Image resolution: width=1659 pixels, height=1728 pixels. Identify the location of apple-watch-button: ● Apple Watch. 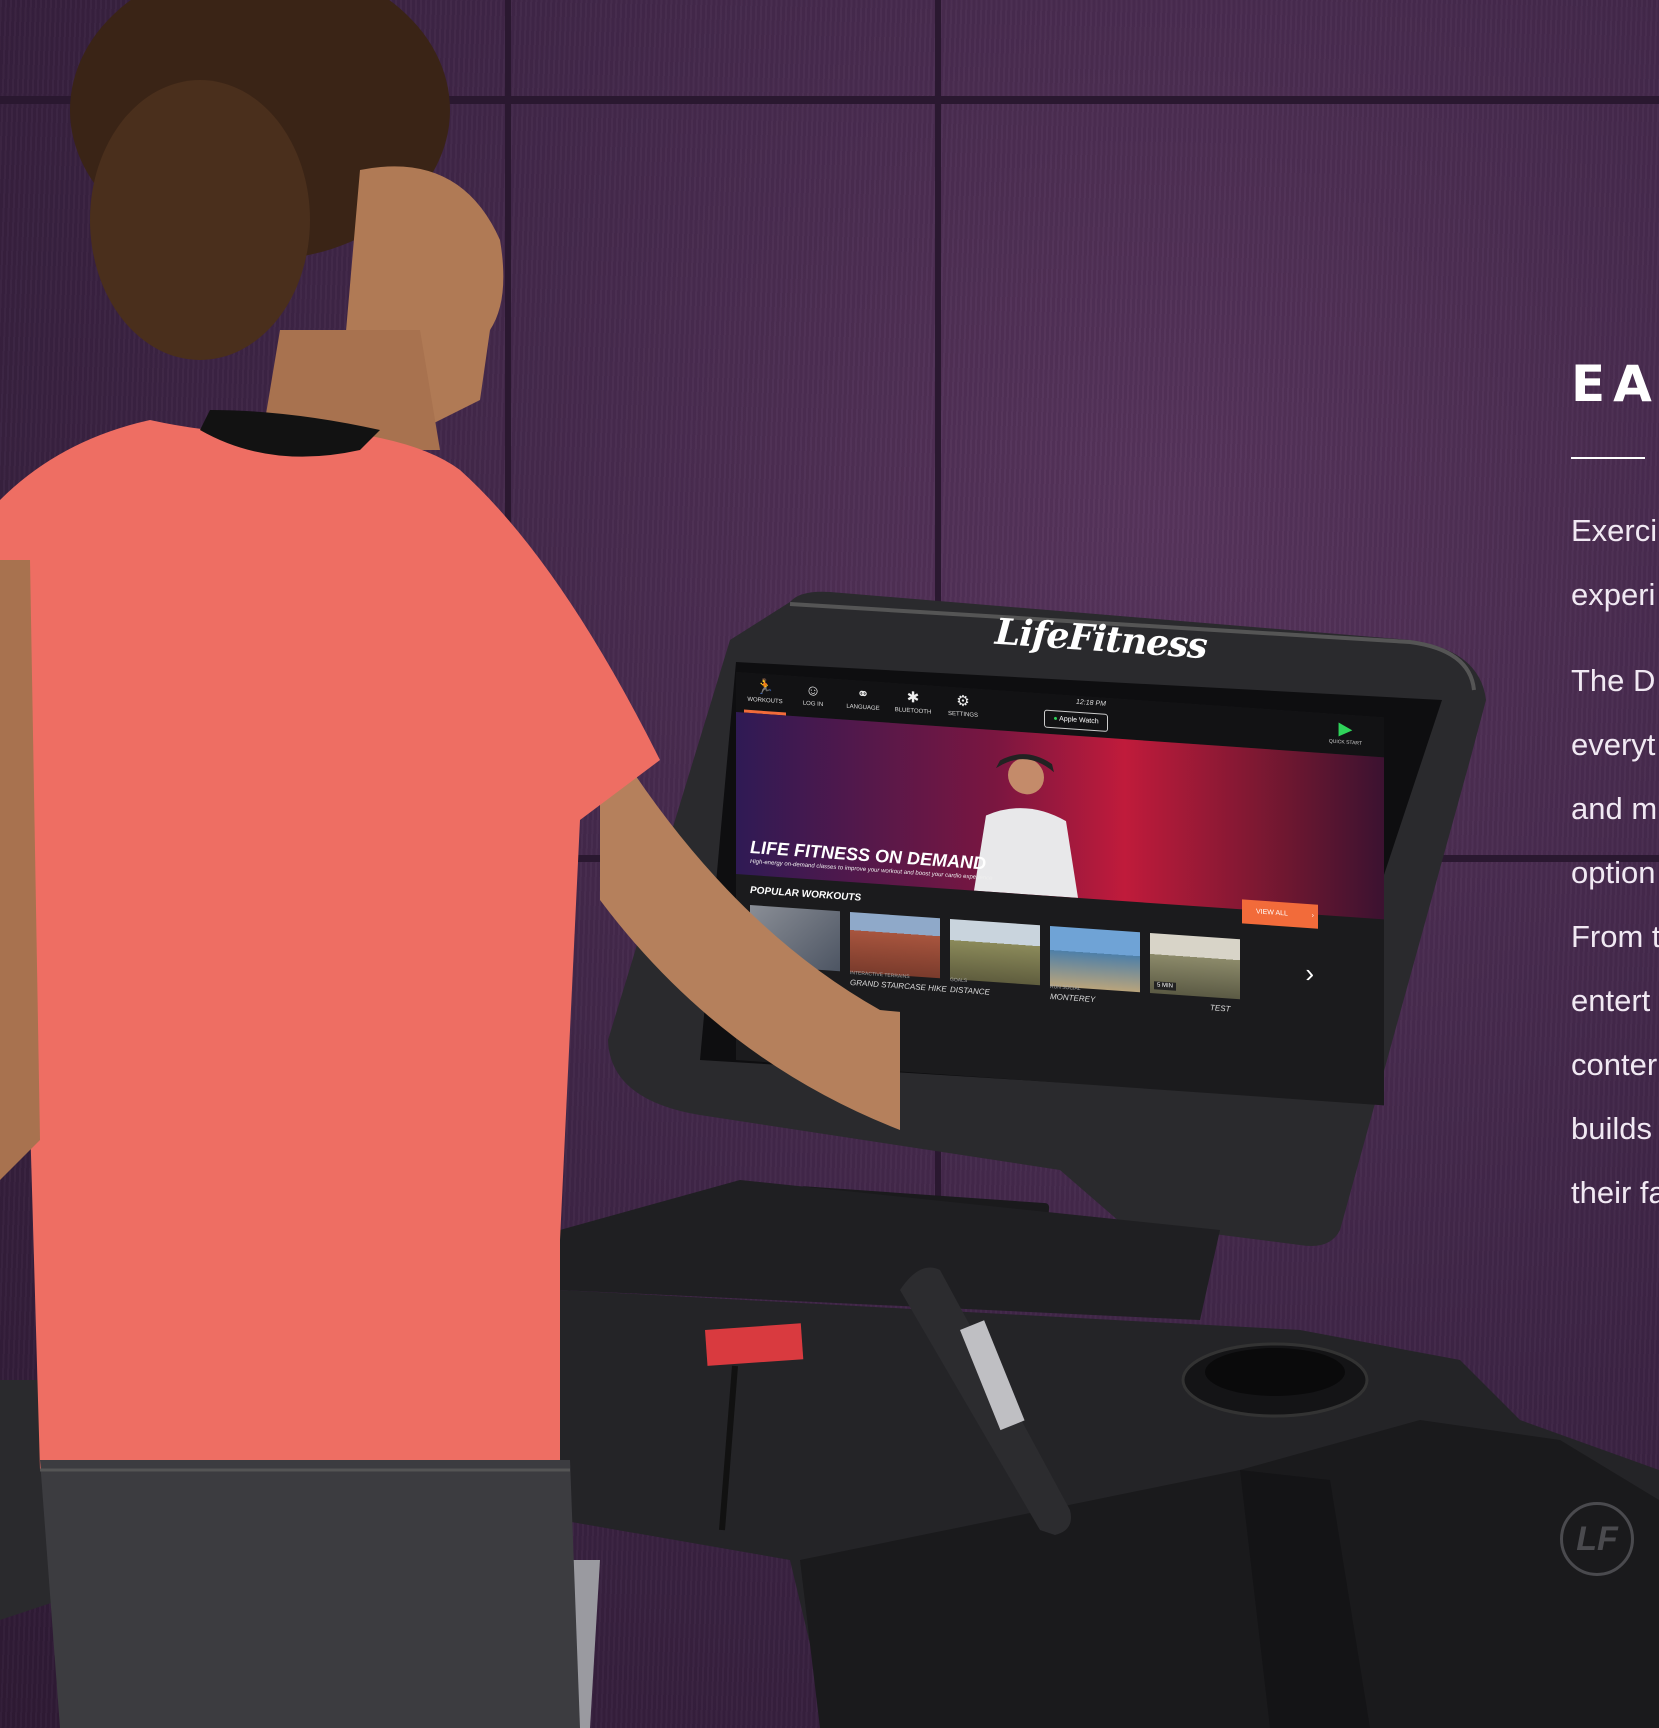
(1076, 721).